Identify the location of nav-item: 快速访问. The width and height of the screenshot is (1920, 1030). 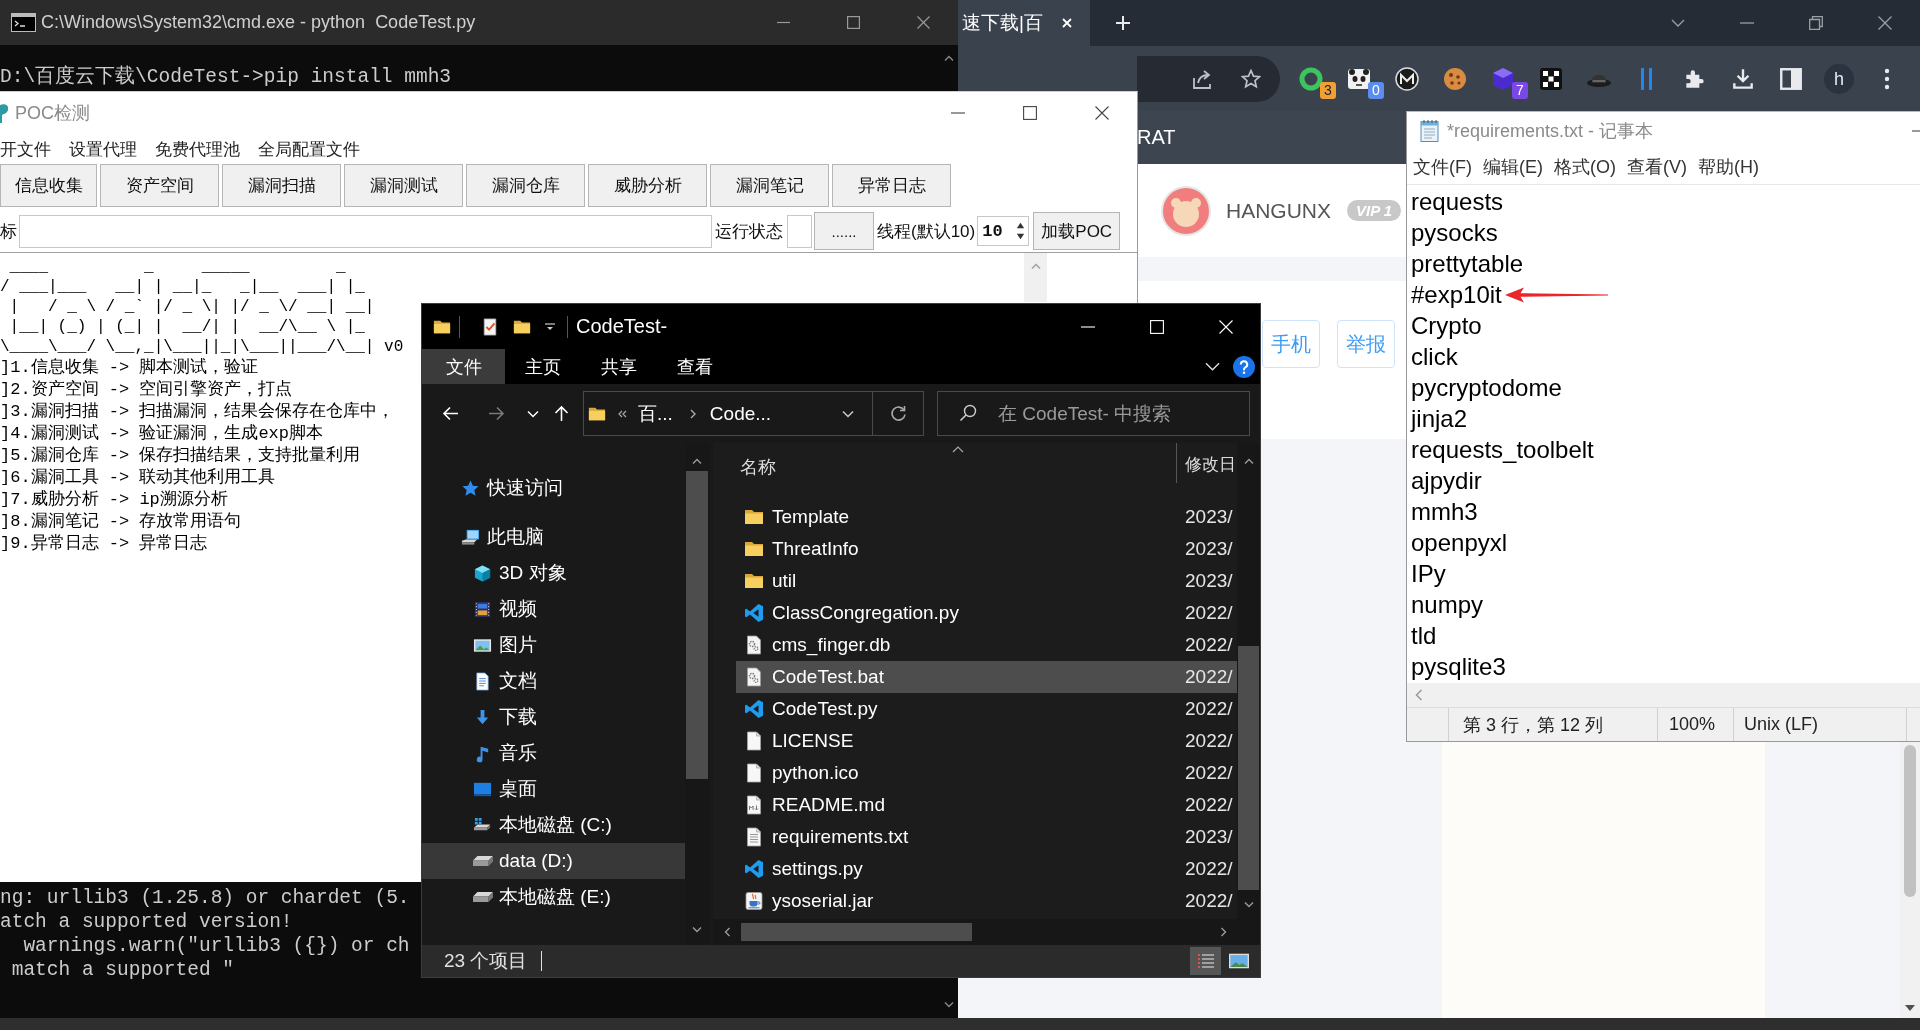
(553, 488).